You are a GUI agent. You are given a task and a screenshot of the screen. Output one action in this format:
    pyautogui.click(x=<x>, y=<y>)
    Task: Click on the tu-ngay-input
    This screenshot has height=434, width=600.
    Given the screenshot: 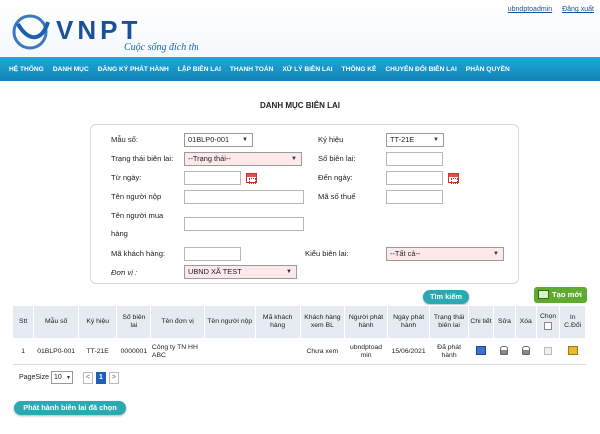 What is the action you would take?
    pyautogui.click(x=212, y=178)
    